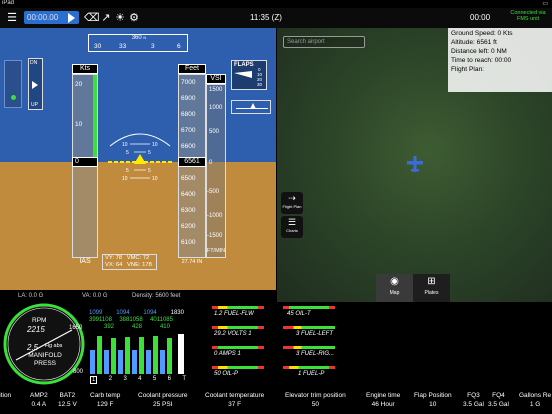  I want to click on charts-button: ☰ Charts, so click(292, 227).